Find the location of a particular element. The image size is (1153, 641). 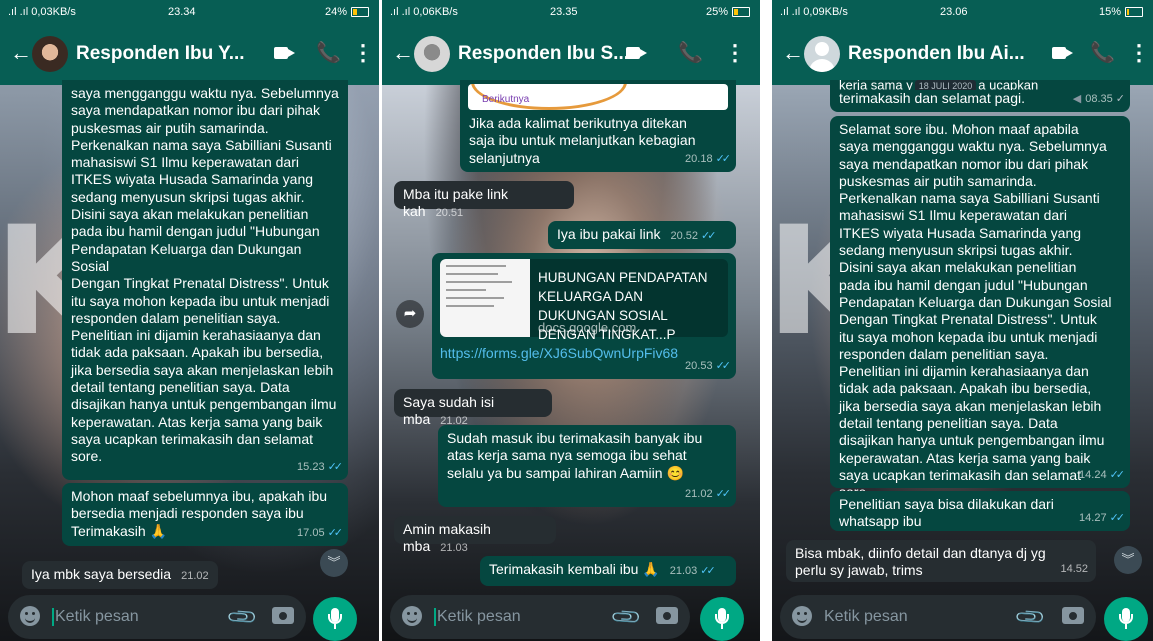

message-time: 08.35 is located at coordinates (1099, 98).